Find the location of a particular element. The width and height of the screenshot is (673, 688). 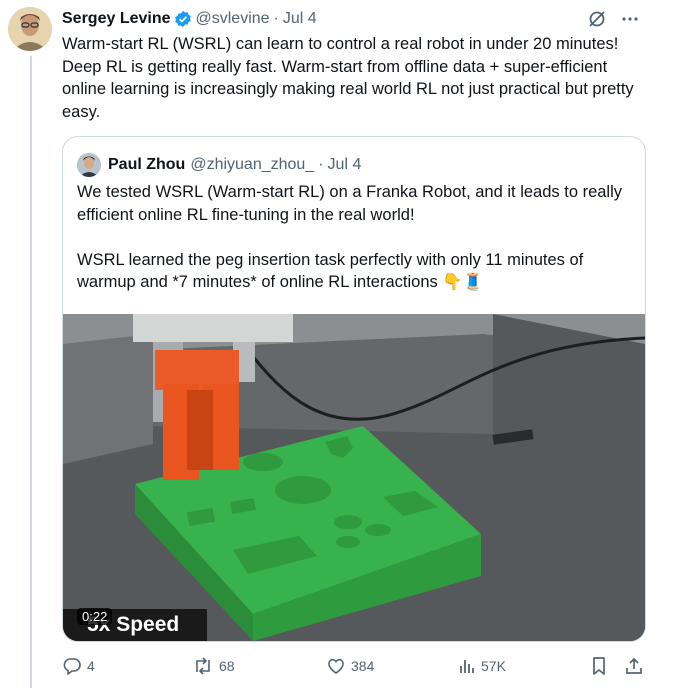

grok-icon is located at coordinates (597, 19).